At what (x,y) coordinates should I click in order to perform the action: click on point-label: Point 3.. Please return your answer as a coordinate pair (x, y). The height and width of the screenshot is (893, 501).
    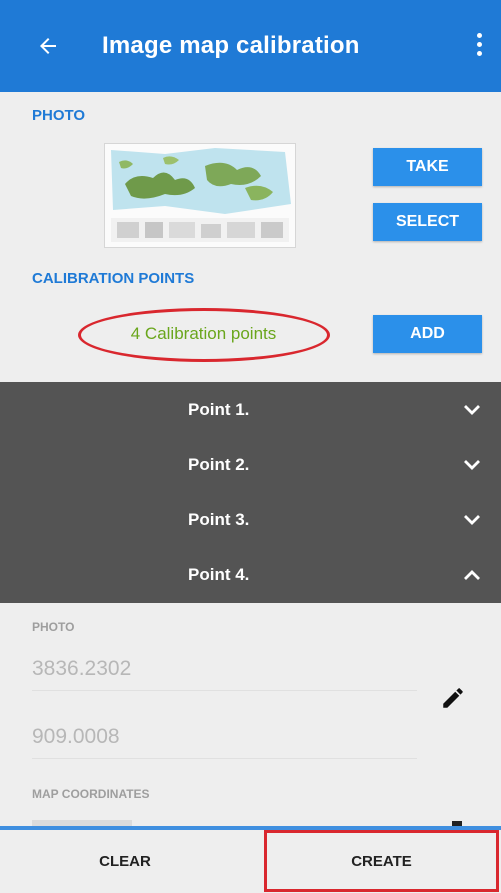
    Looking at the image, I should click on (219, 519).